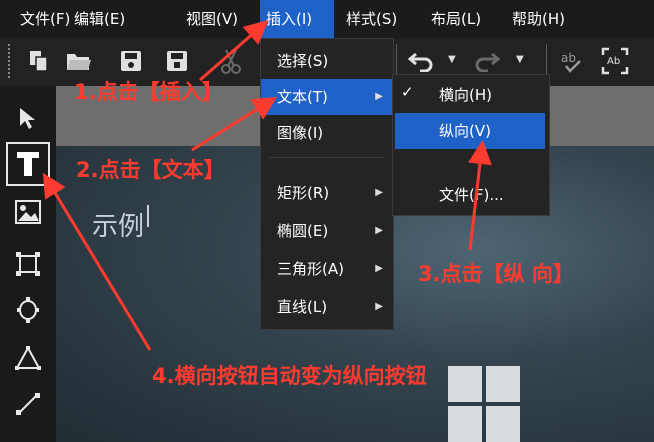 The height and width of the screenshot is (442, 654). Describe the element at coordinates (28, 164) in the screenshot. I see `text-tool-icon` at that location.